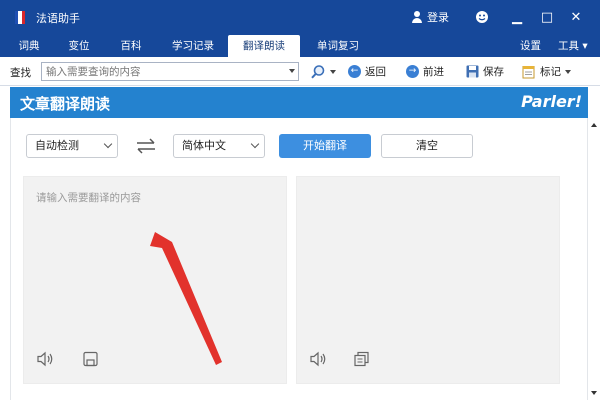 Image resolution: width=600 pixels, height=400 pixels. Describe the element at coordinates (530, 46) in the screenshot. I see `settings-menu: 设置` at that location.